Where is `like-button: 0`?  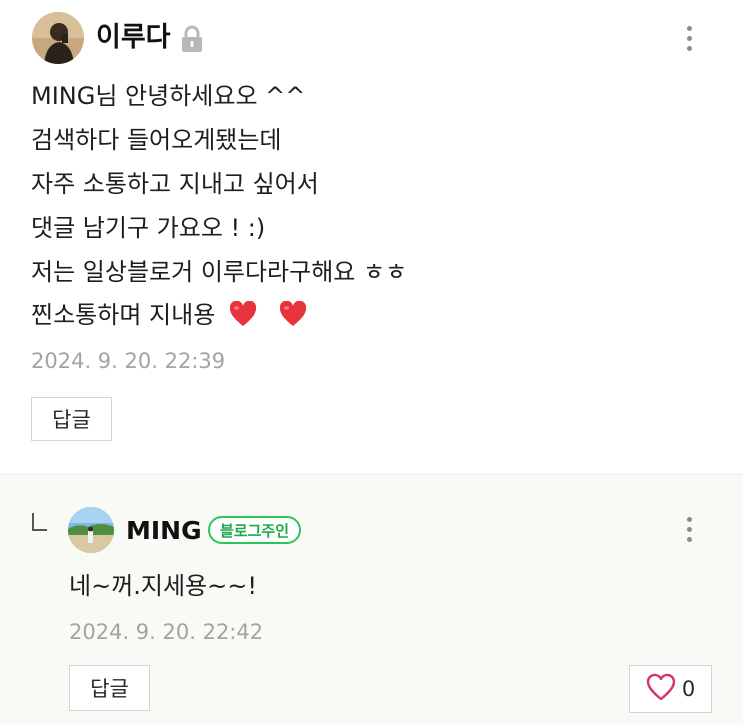
like-button: 0 is located at coordinates (670, 689).